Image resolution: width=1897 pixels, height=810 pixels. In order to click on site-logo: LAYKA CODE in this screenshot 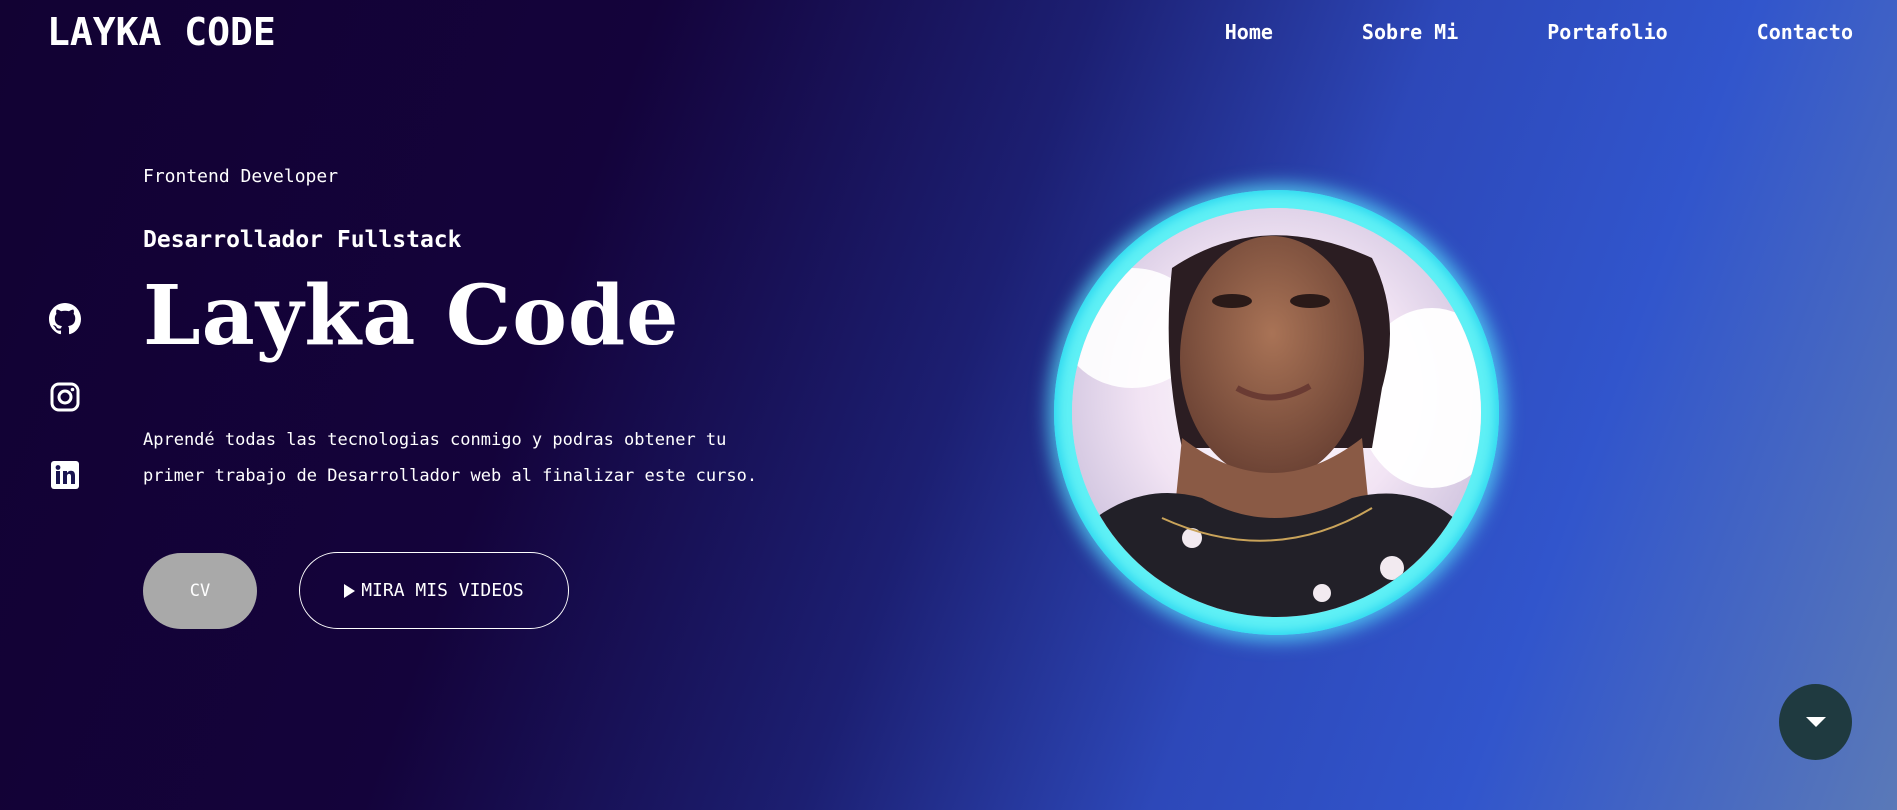, I will do `click(161, 32)`.